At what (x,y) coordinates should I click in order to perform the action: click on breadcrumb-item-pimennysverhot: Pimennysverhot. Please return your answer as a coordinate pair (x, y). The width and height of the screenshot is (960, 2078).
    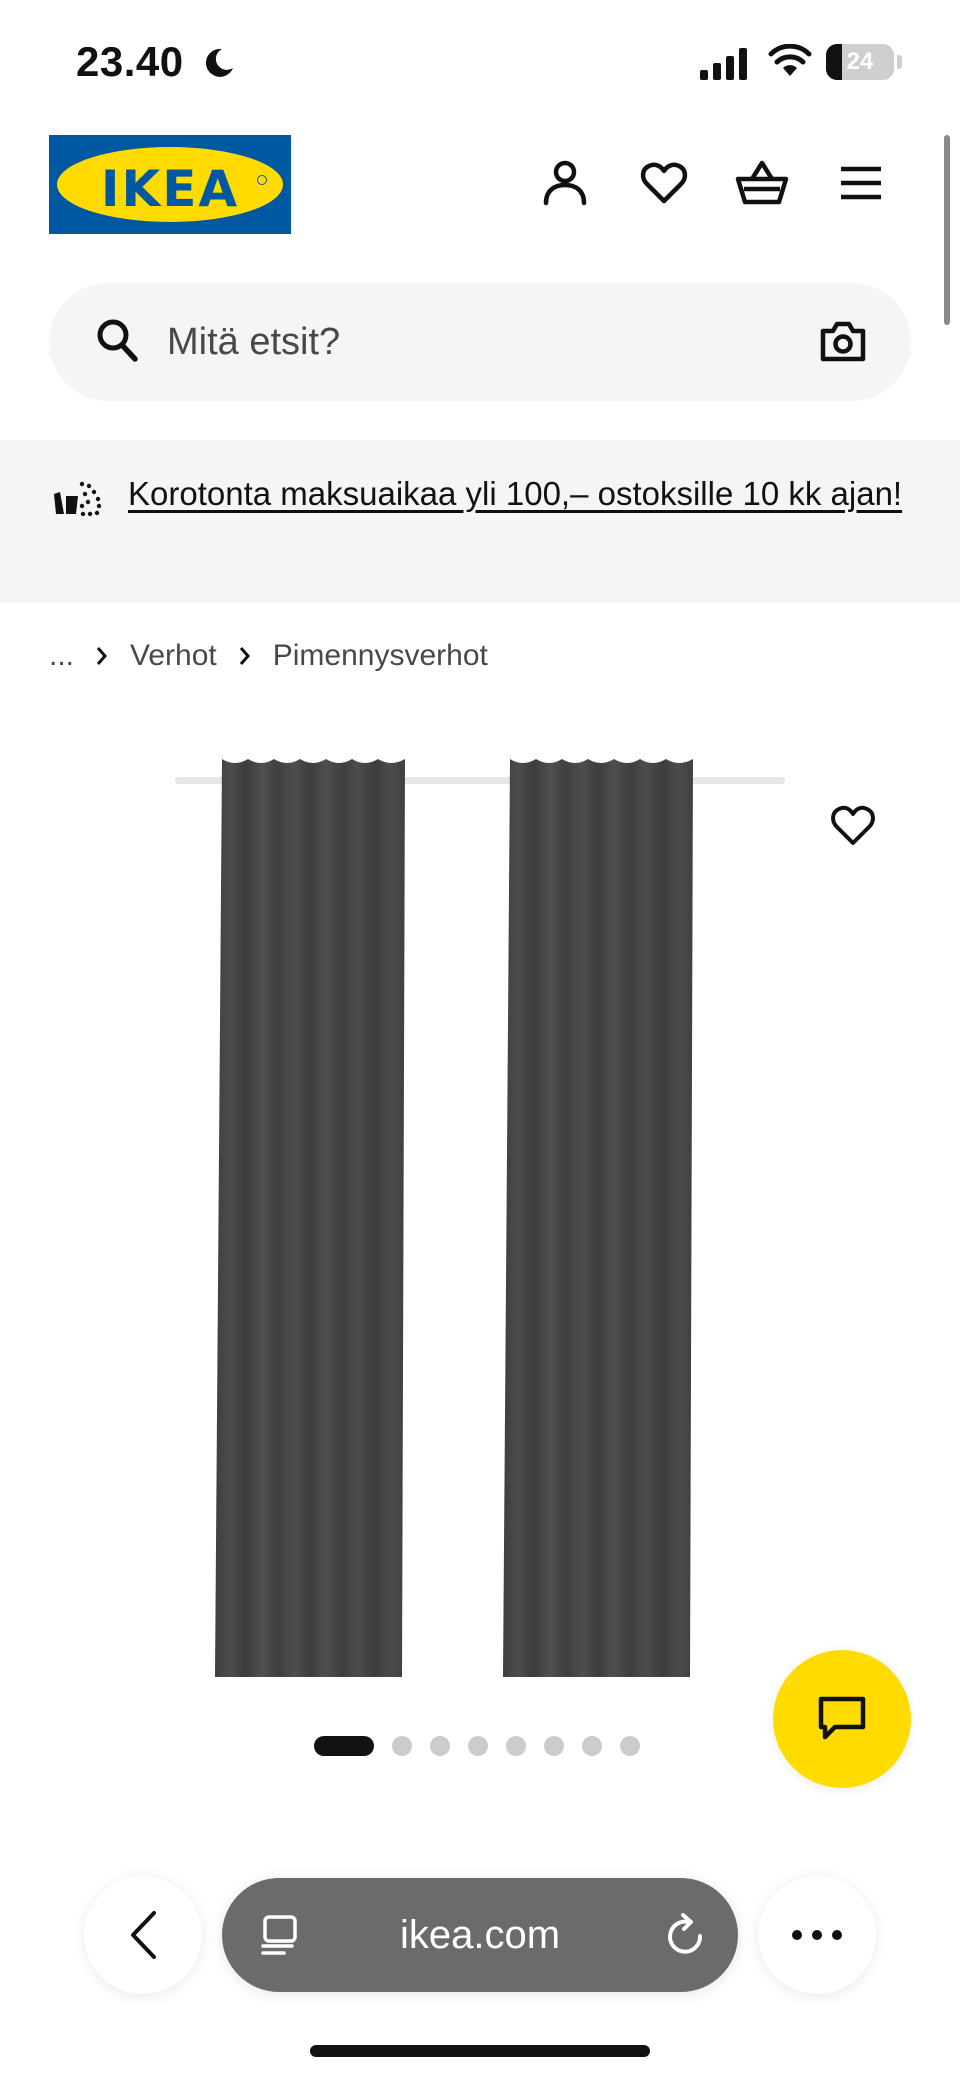
    Looking at the image, I should click on (380, 656).